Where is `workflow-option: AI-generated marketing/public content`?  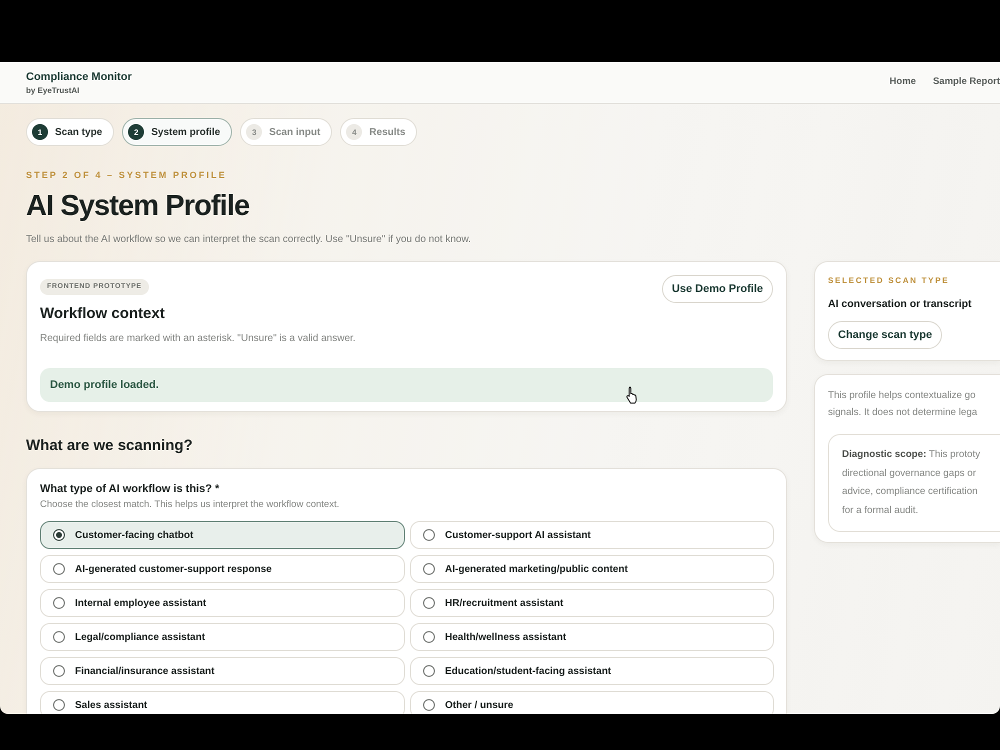
workflow-option: AI-generated marketing/public content is located at coordinates (592, 569).